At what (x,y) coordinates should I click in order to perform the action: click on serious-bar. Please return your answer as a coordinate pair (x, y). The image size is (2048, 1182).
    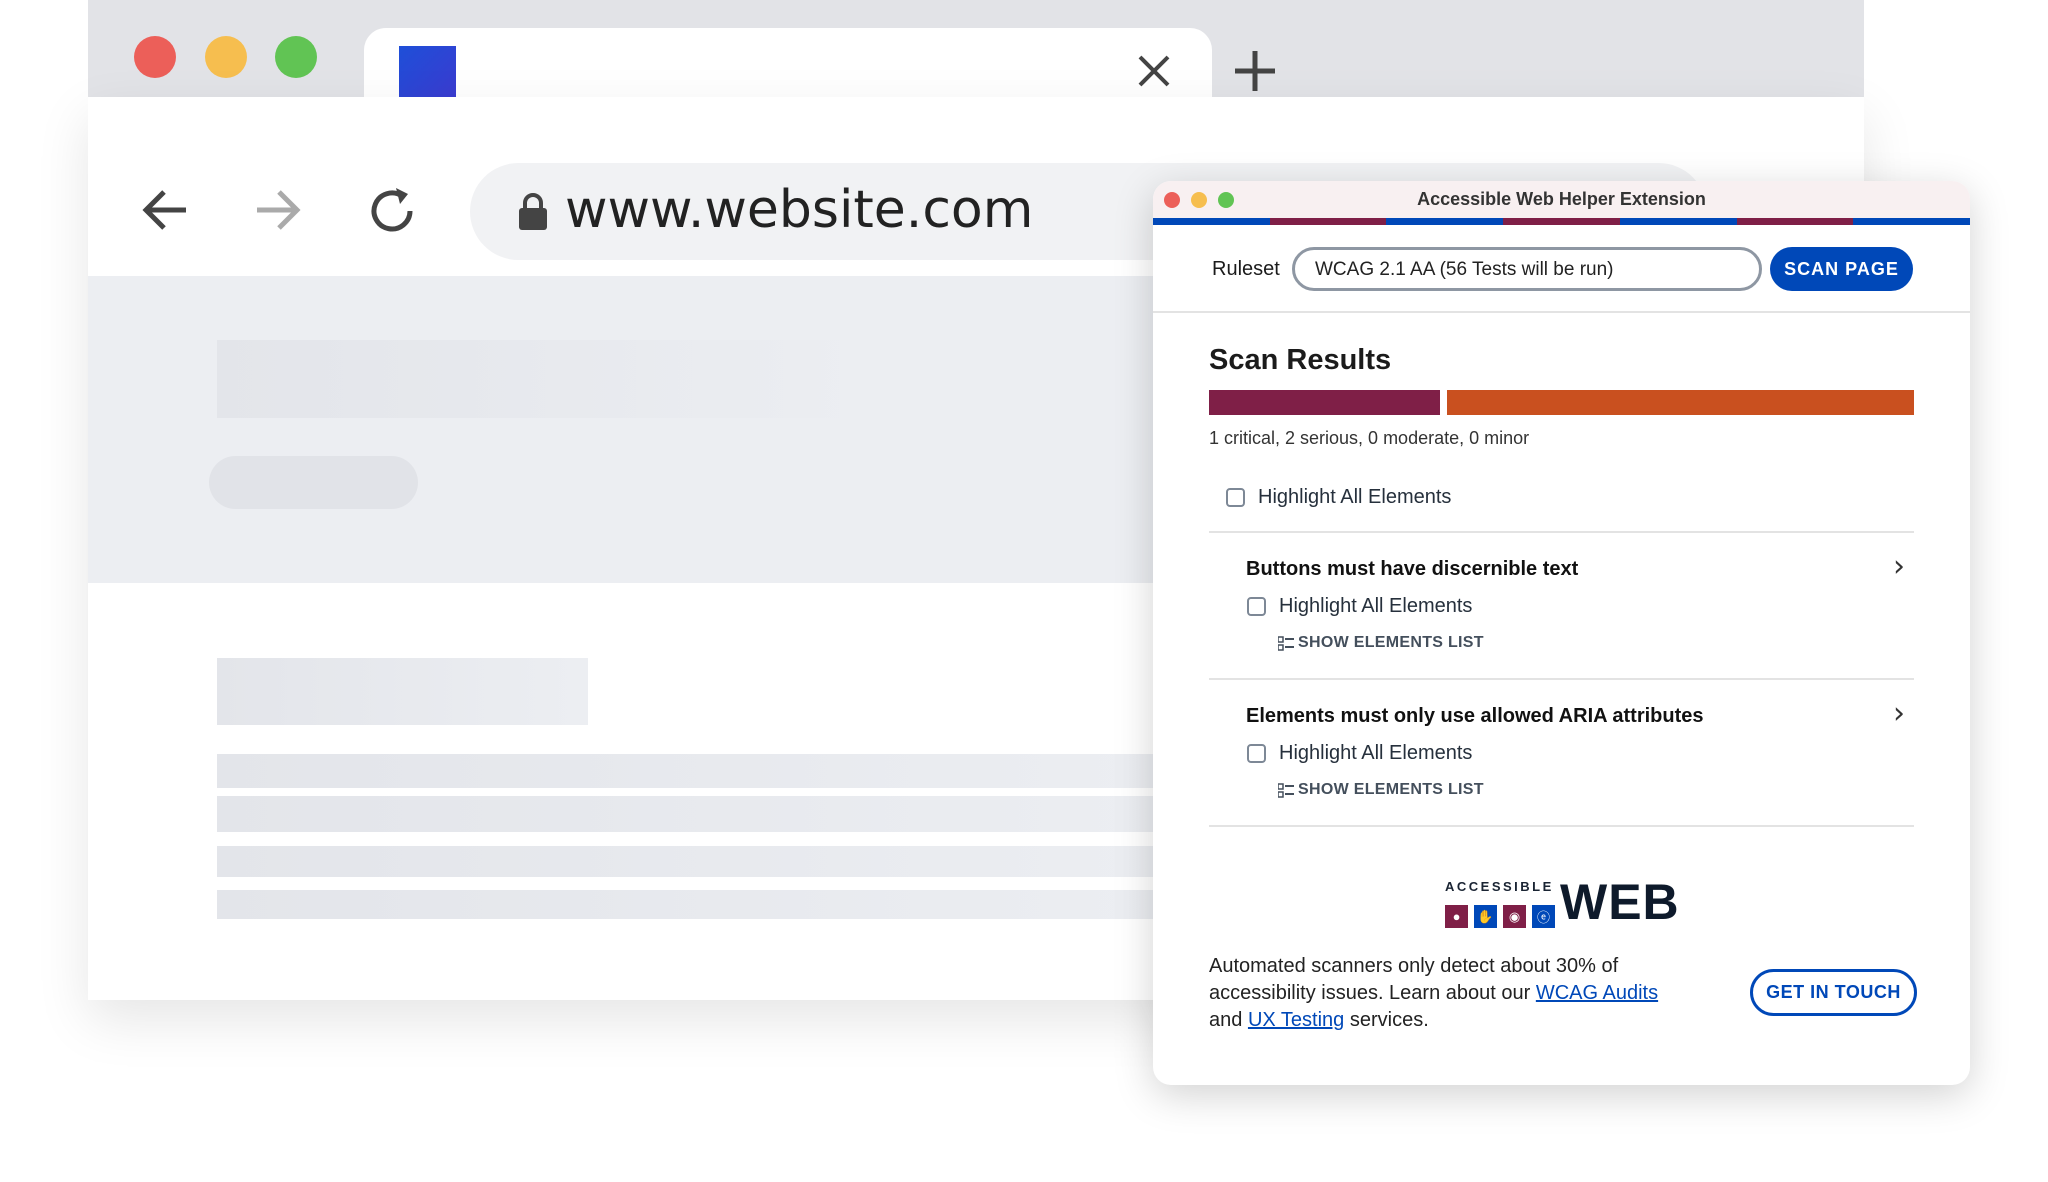
    Looking at the image, I should click on (1680, 402).